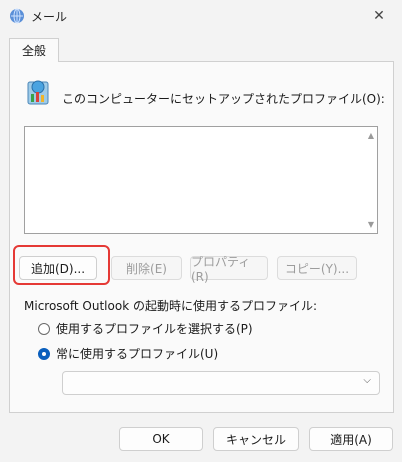 This screenshot has height=462, width=402. I want to click on radio-prompt-indicator, so click(44, 328).